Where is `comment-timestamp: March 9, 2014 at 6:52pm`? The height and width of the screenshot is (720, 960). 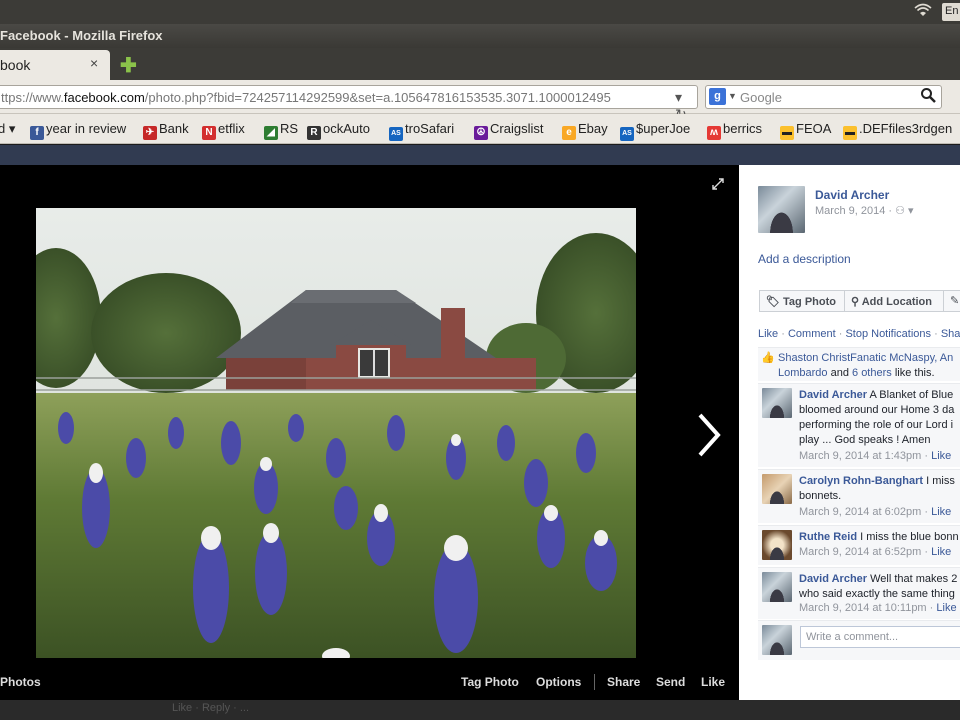 comment-timestamp: March 9, 2014 at 6:52pm is located at coordinates (860, 552).